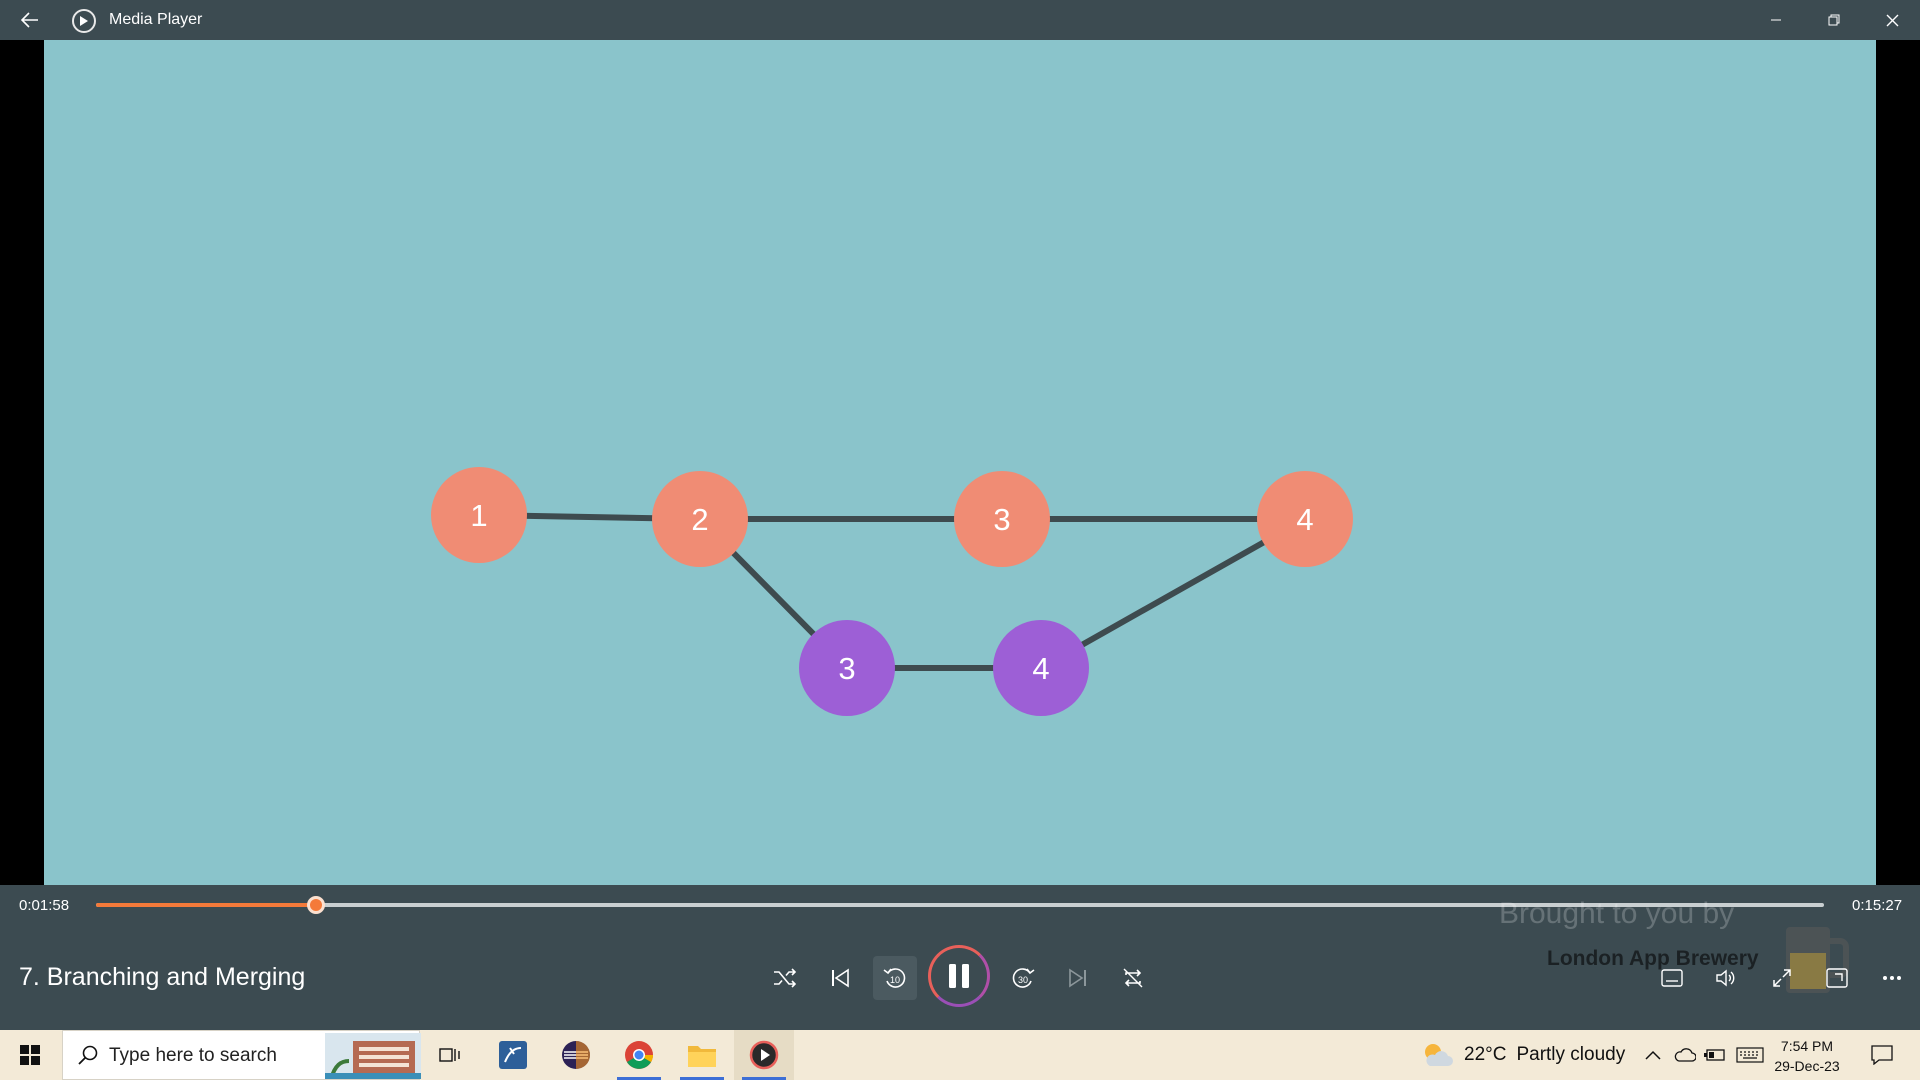  I want to click on captions-button, so click(1672, 978).